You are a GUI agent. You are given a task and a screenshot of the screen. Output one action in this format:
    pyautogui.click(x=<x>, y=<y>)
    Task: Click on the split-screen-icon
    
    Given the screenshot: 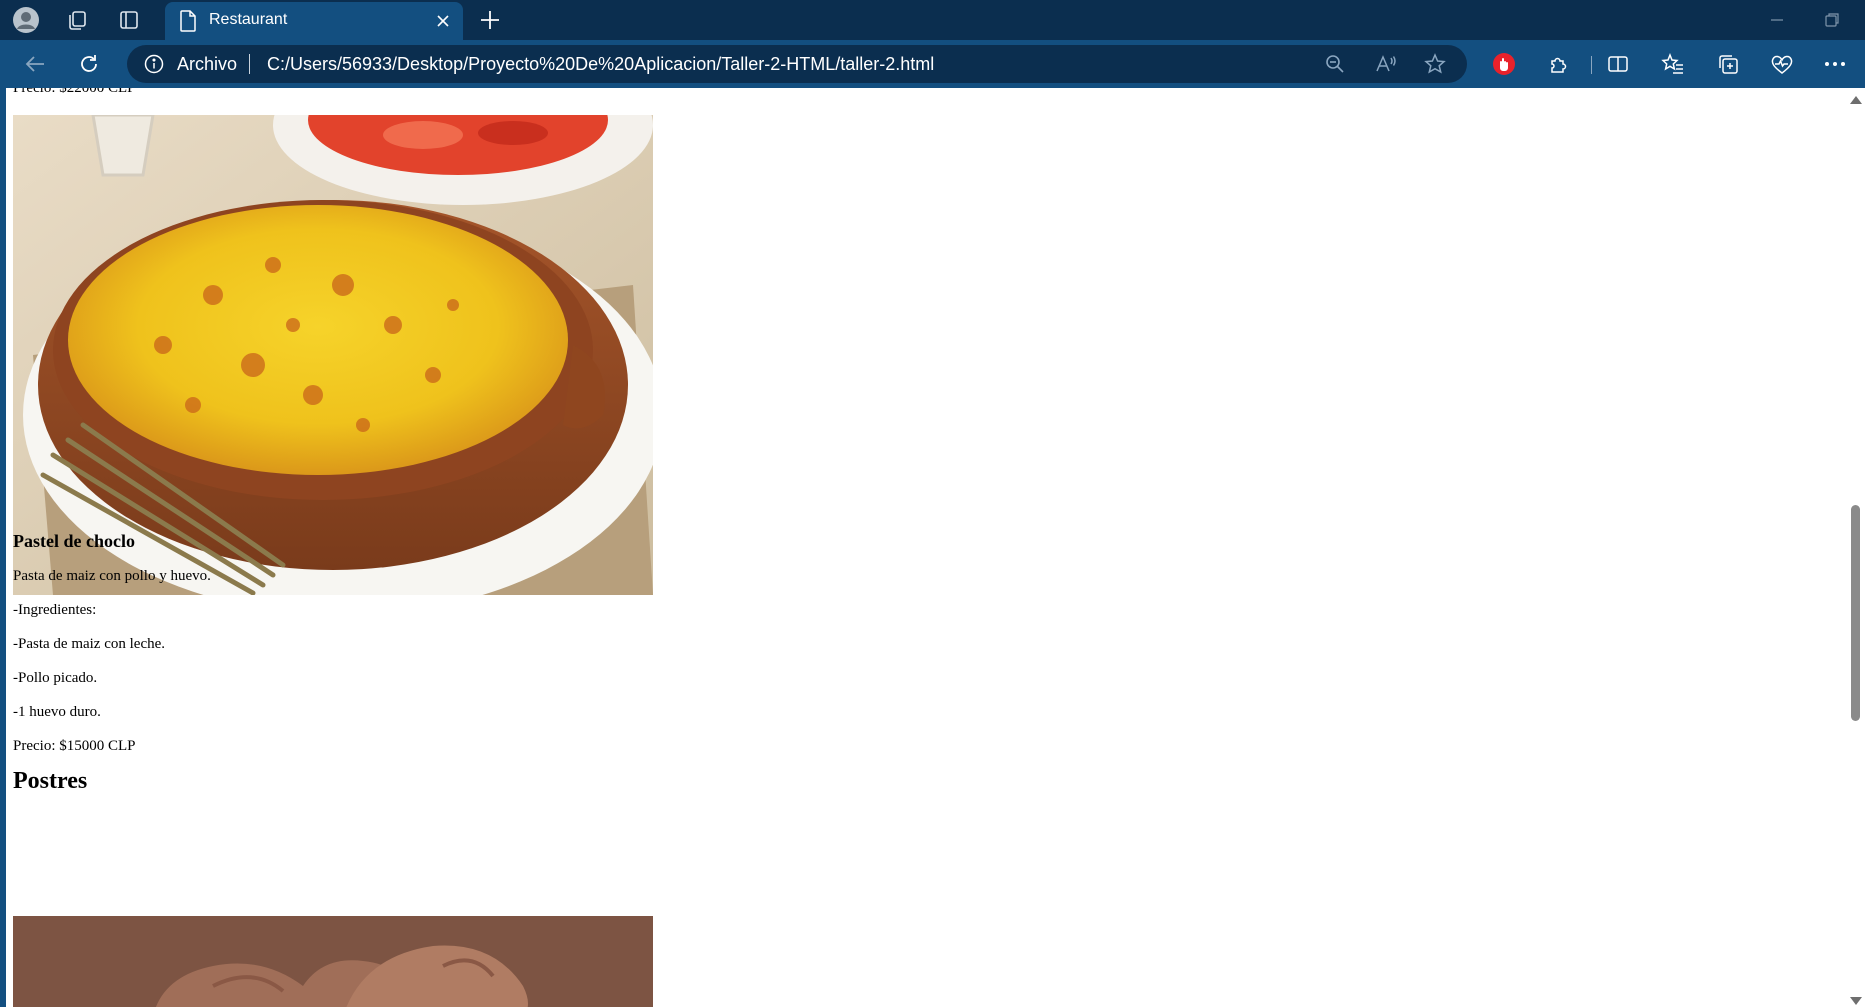 What is the action you would take?
    pyautogui.click(x=1618, y=64)
    